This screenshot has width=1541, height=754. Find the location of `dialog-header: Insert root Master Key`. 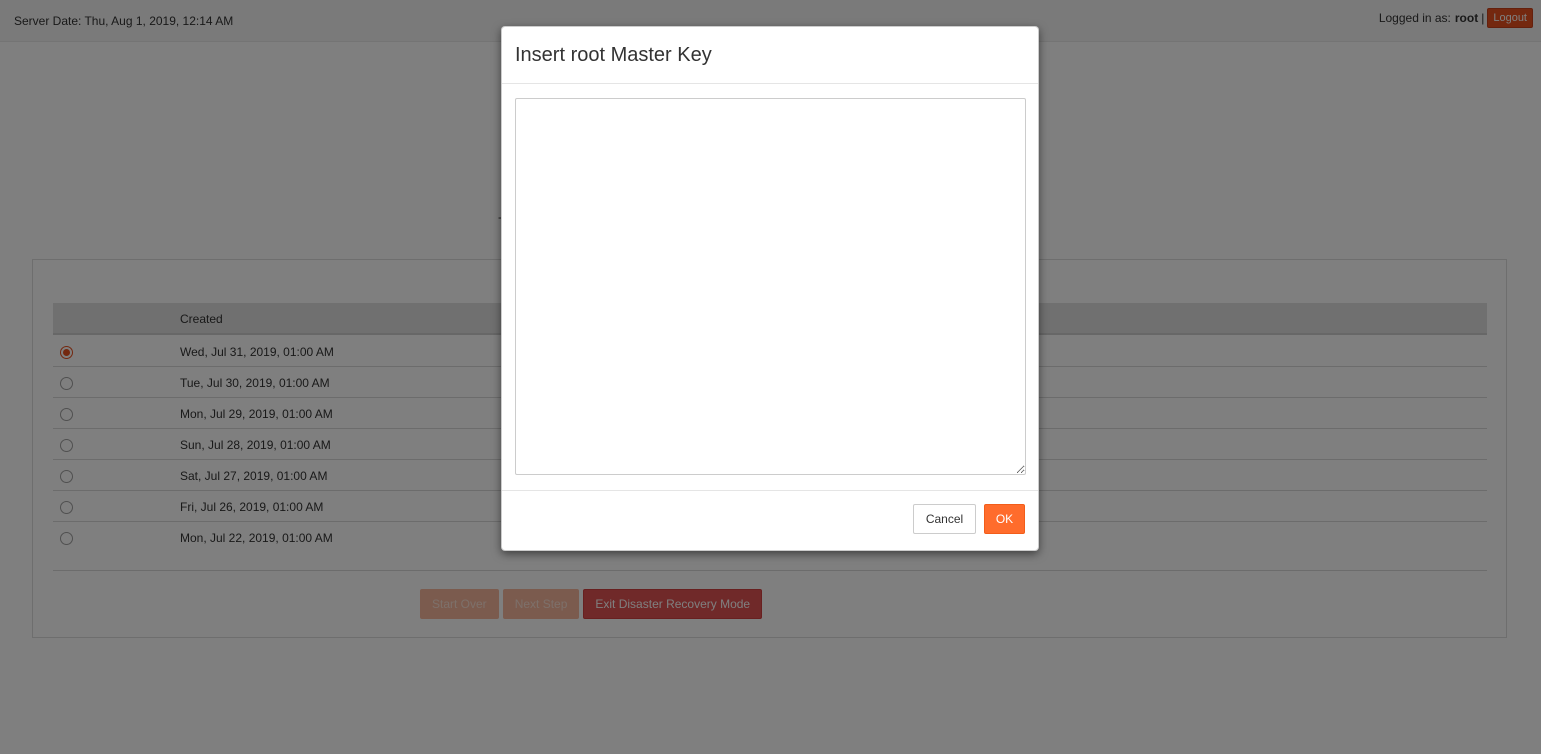

dialog-header: Insert root Master Key is located at coordinates (770, 55).